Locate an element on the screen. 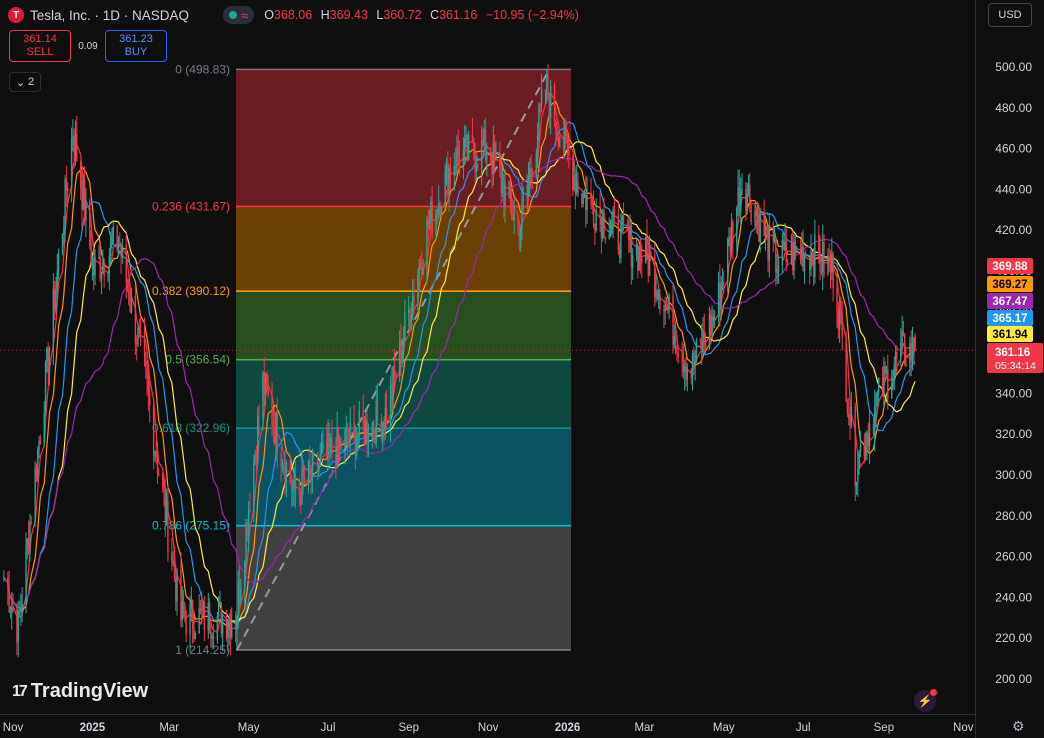 The width and height of the screenshot is (1044, 738). price-axis-tag-text: 367.47 is located at coordinates (1009, 302).